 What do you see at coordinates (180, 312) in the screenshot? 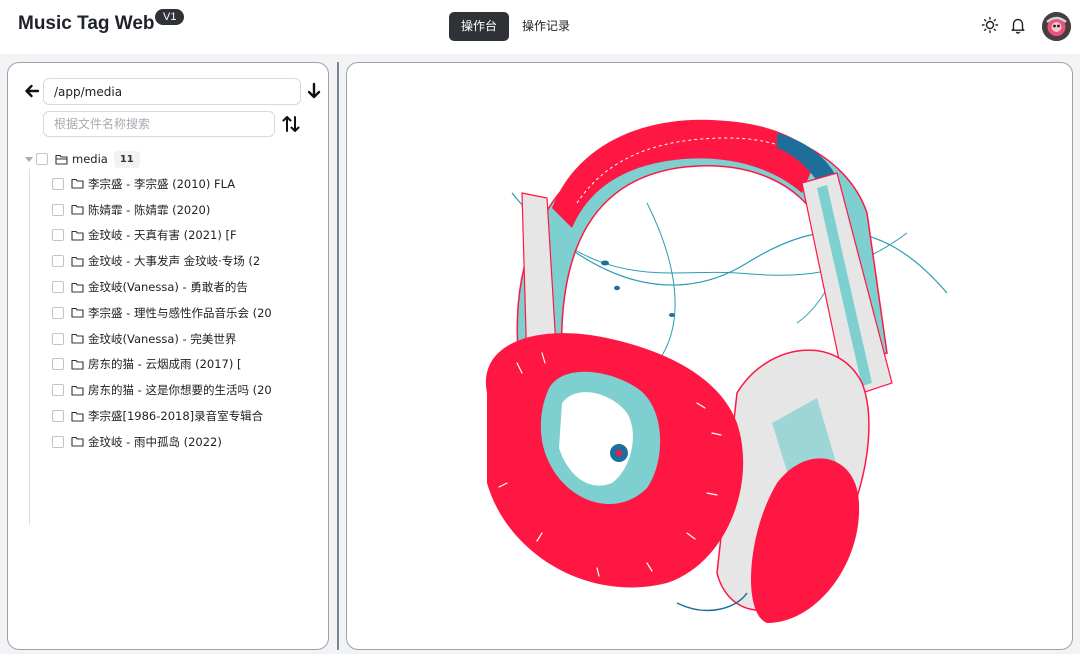
I see `tree-item-label: 李宗盛 - 理性与感性作品音乐会 (20` at bounding box center [180, 312].